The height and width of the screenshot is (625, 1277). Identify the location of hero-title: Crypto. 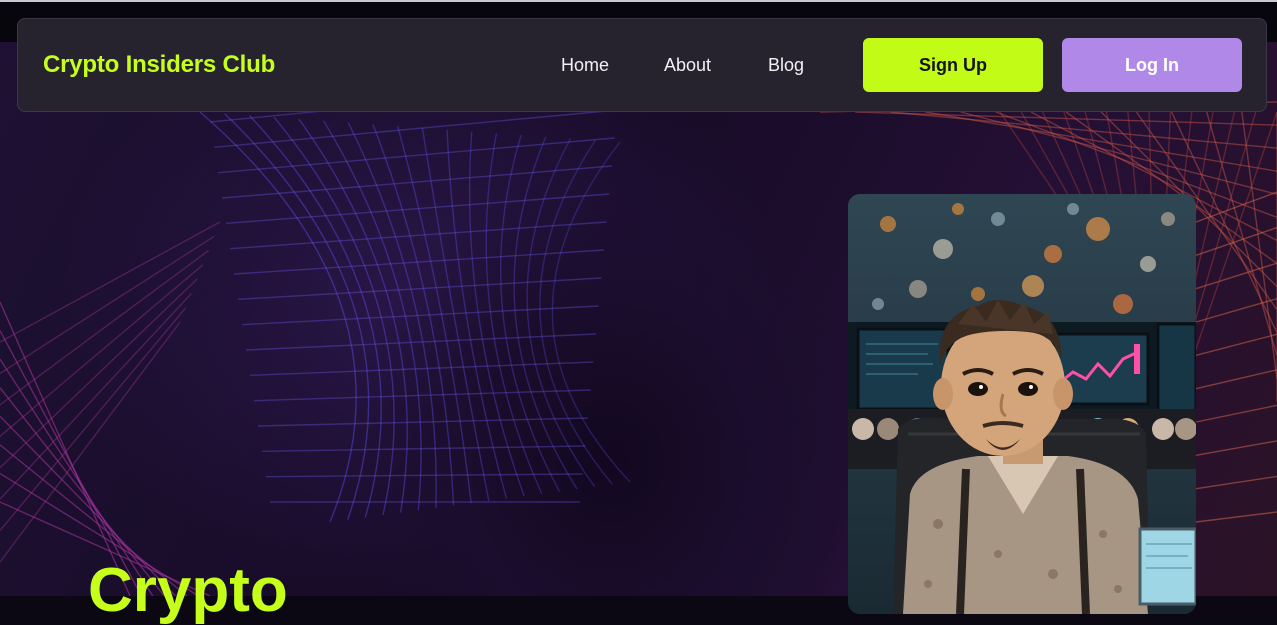
(188, 590).